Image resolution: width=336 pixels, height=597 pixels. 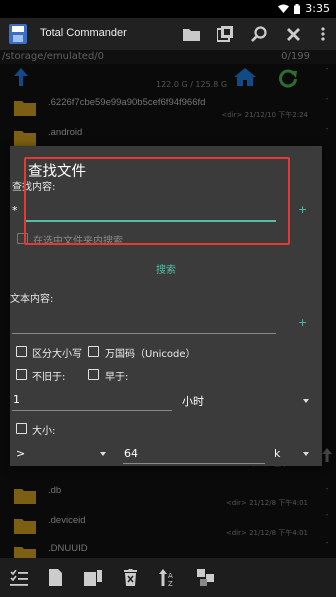 What do you see at coordinates (284, 8) in the screenshot?
I see `wifi-icon` at bounding box center [284, 8].